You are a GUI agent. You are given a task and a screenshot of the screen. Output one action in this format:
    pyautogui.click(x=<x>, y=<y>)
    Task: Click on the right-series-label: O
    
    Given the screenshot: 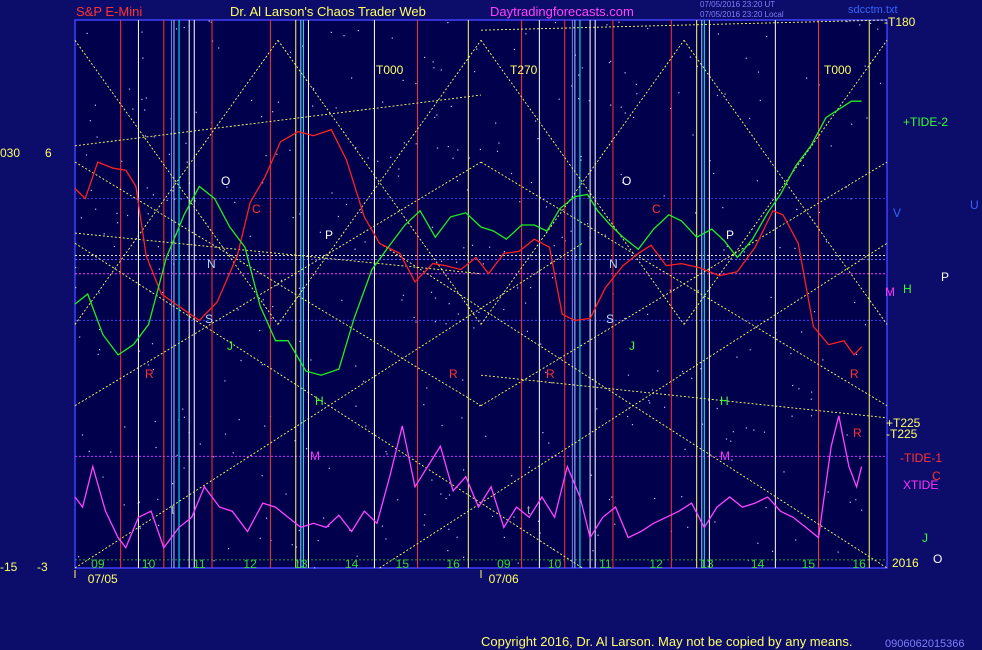 What is the action you would take?
    pyautogui.click(x=937, y=559)
    